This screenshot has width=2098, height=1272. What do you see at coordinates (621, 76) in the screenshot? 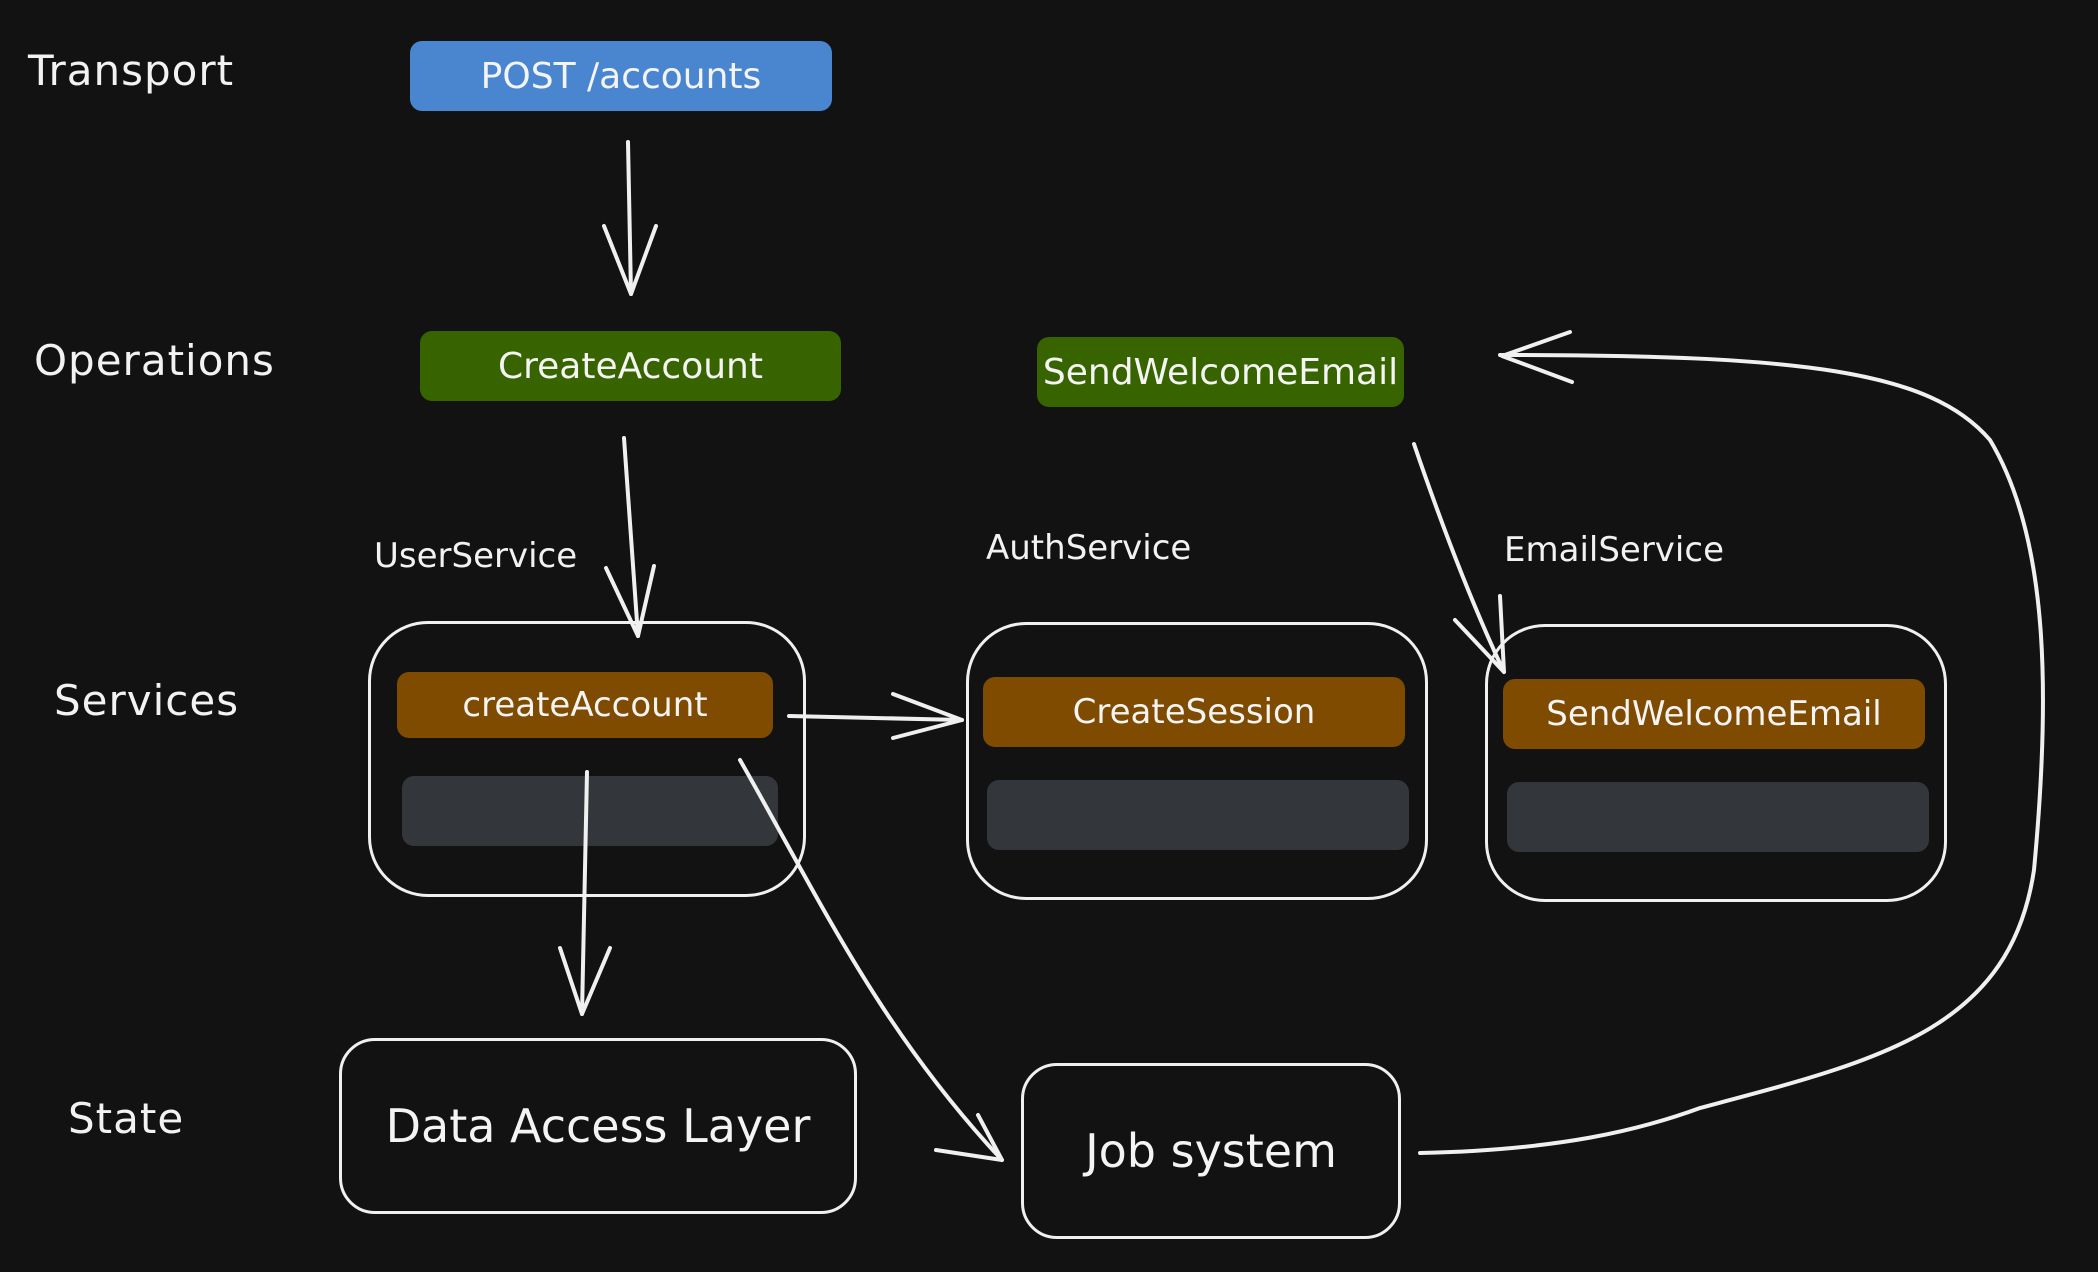
I see `transport-endpoint-node: POST /accounts` at bounding box center [621, 76].